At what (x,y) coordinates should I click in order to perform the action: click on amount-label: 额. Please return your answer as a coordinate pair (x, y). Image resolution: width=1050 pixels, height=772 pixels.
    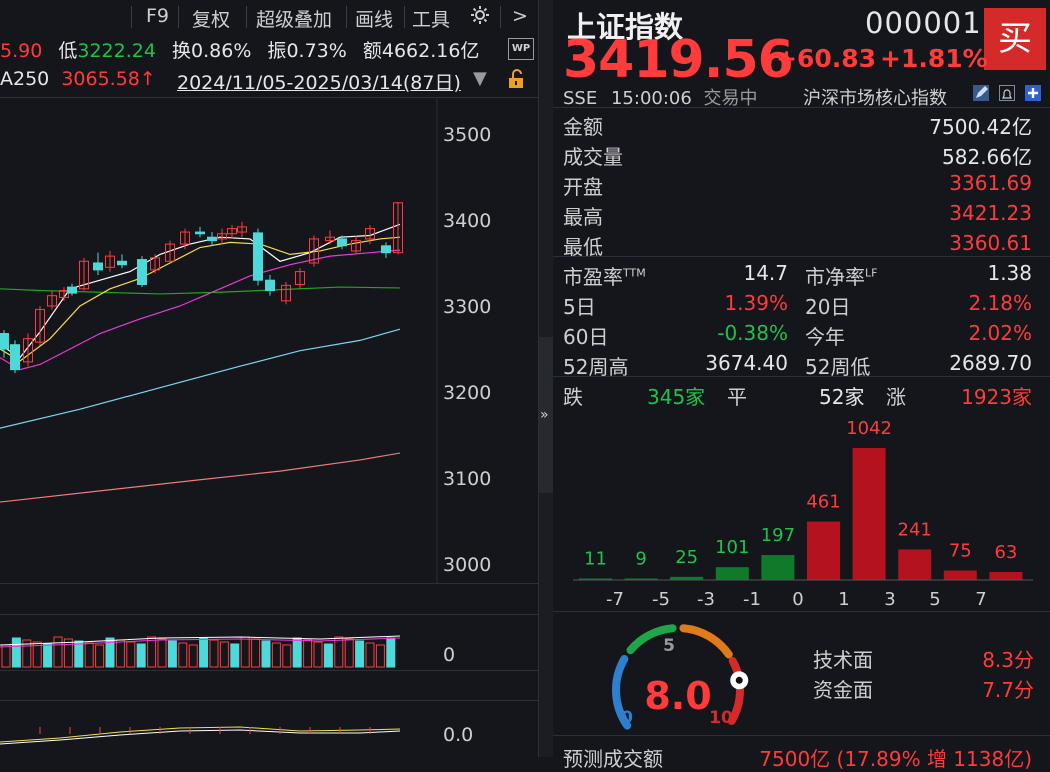
    Looking at the image, I should click on (372, 51).